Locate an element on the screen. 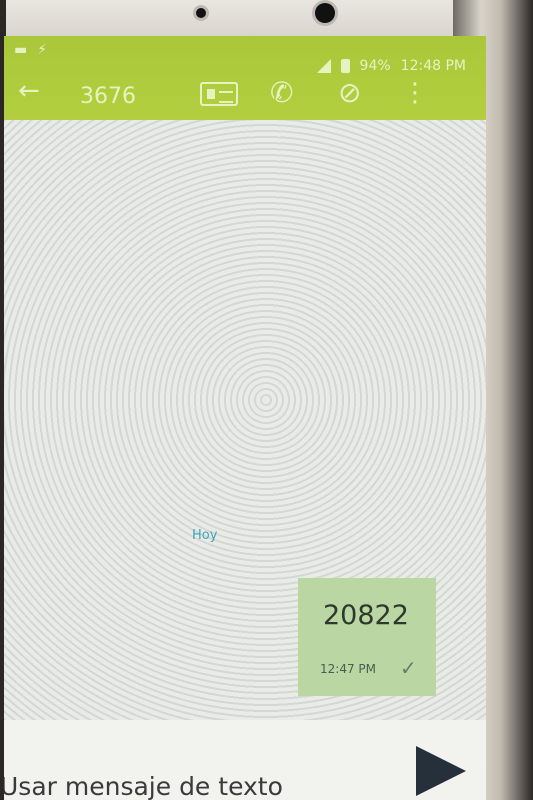 The image size is (533, 800). send-icon is located at coordinates (441, 771).